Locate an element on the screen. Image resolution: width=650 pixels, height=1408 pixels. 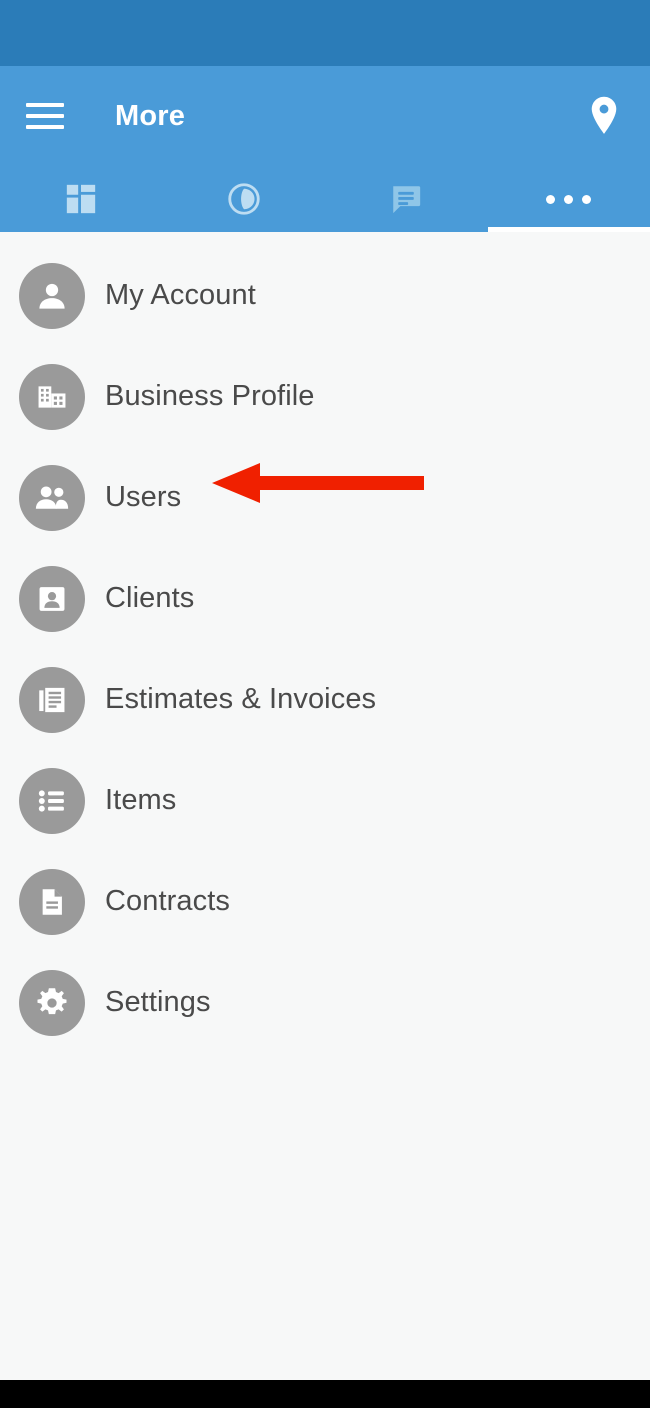
system-navigation-bar is located at coordinates (325, 1394).